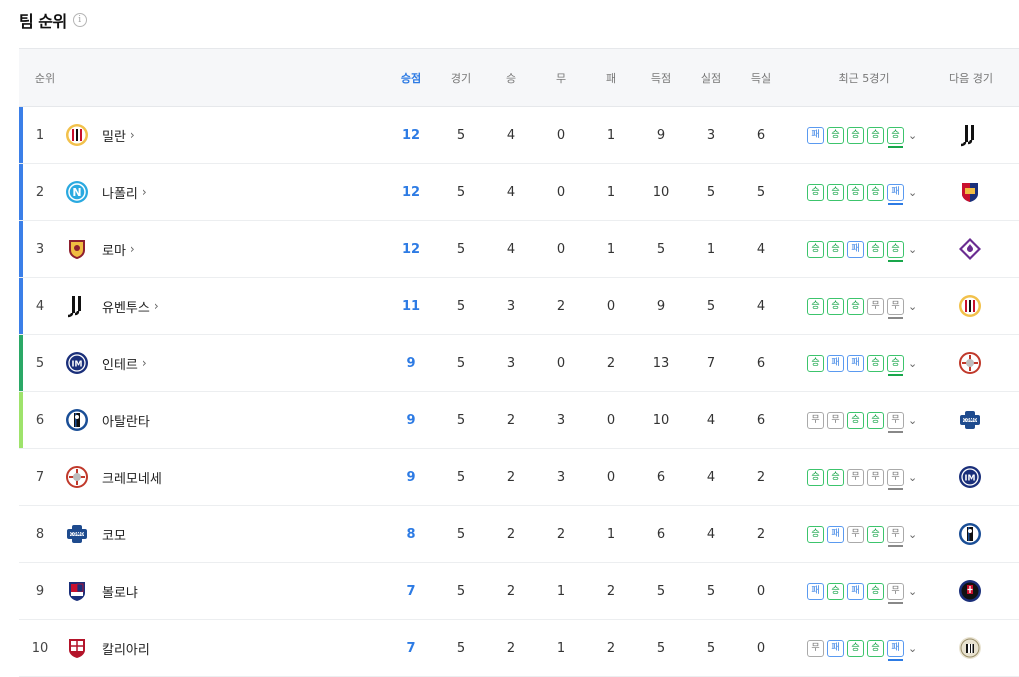 The width and height of the screenshot is (1019, 677). Describe the element at coordinates (561, 477) in the screenshot. I see `drawn-cell: 3` at that location.